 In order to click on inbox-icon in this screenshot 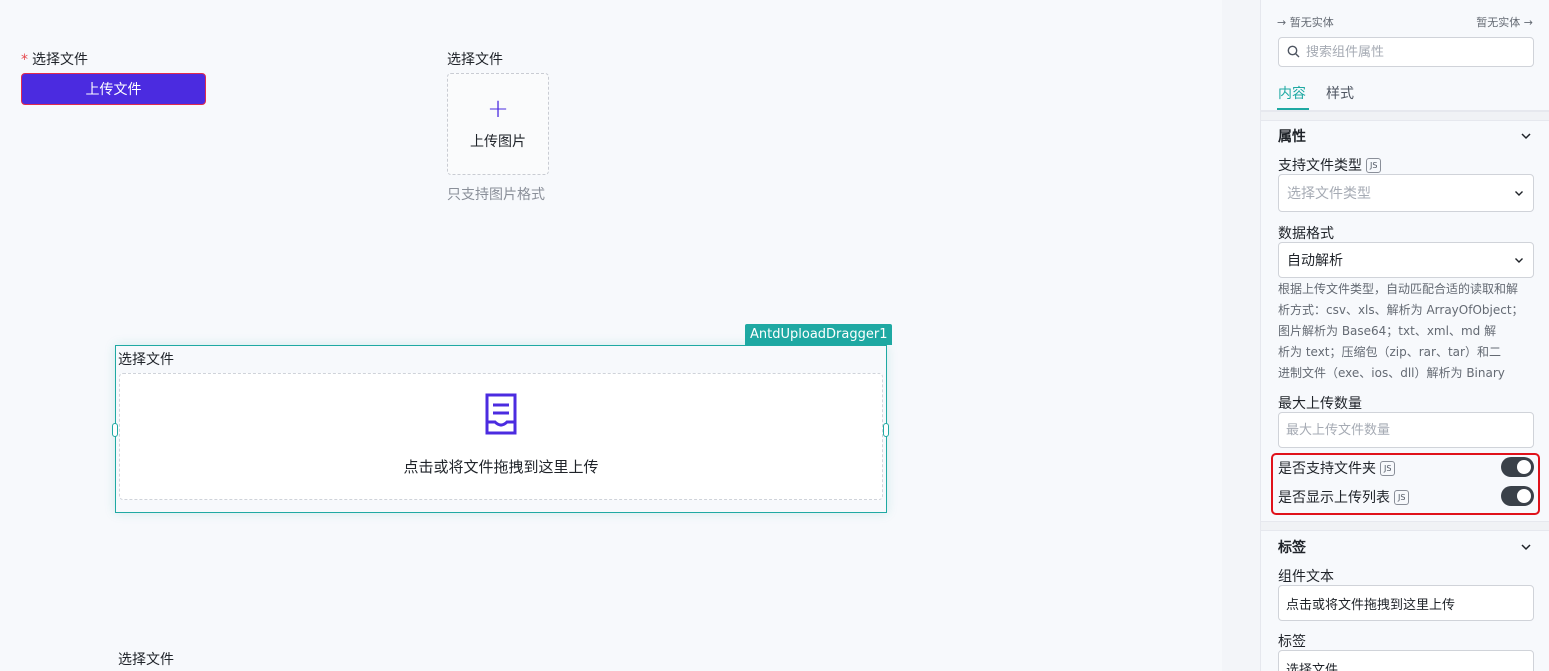, I will do `click(501, 416)`.